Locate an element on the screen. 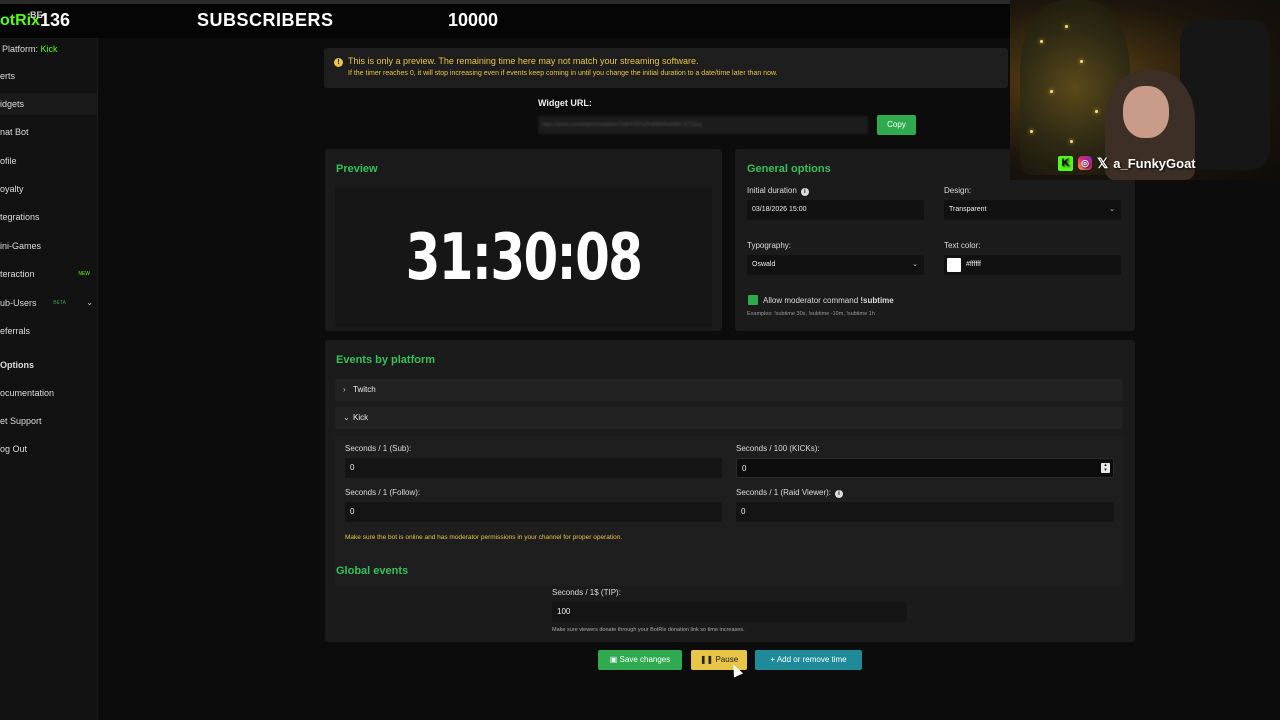 The height and width of the screenshot is (720, 1280). color-swatch is located at coordinates (954, 265).